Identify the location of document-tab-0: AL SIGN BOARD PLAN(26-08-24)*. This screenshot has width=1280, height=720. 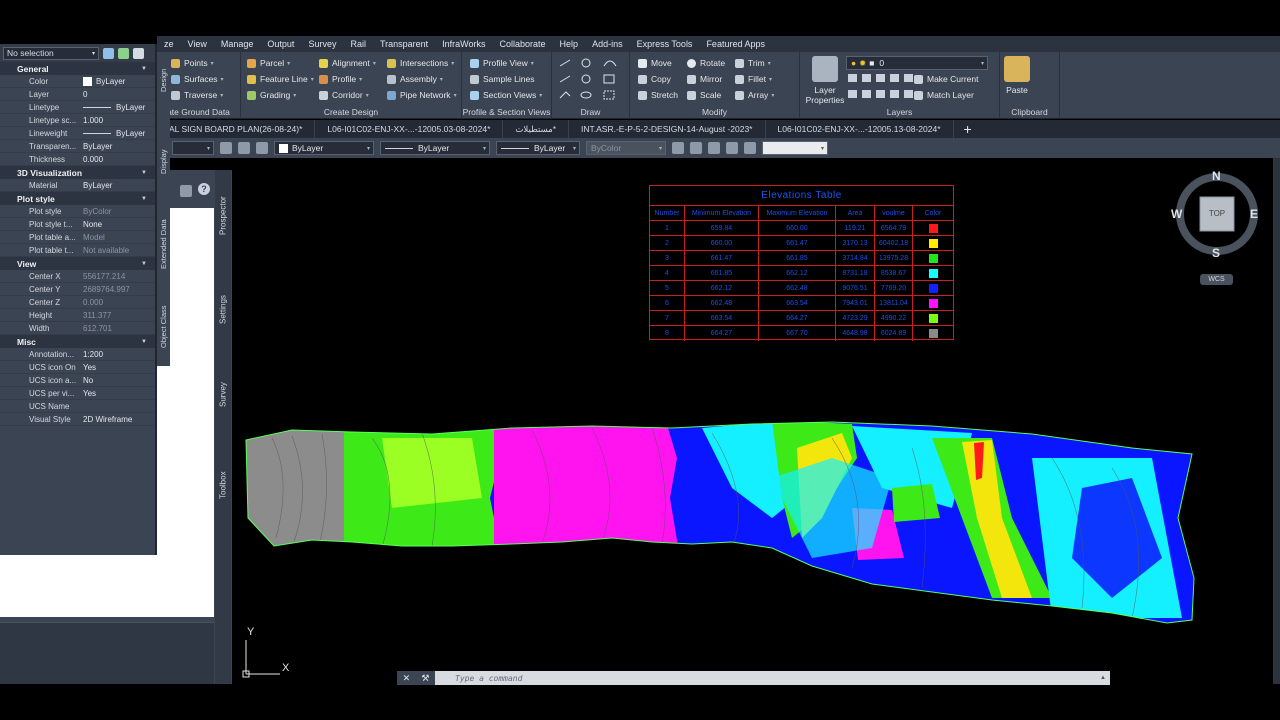
(236, 129).